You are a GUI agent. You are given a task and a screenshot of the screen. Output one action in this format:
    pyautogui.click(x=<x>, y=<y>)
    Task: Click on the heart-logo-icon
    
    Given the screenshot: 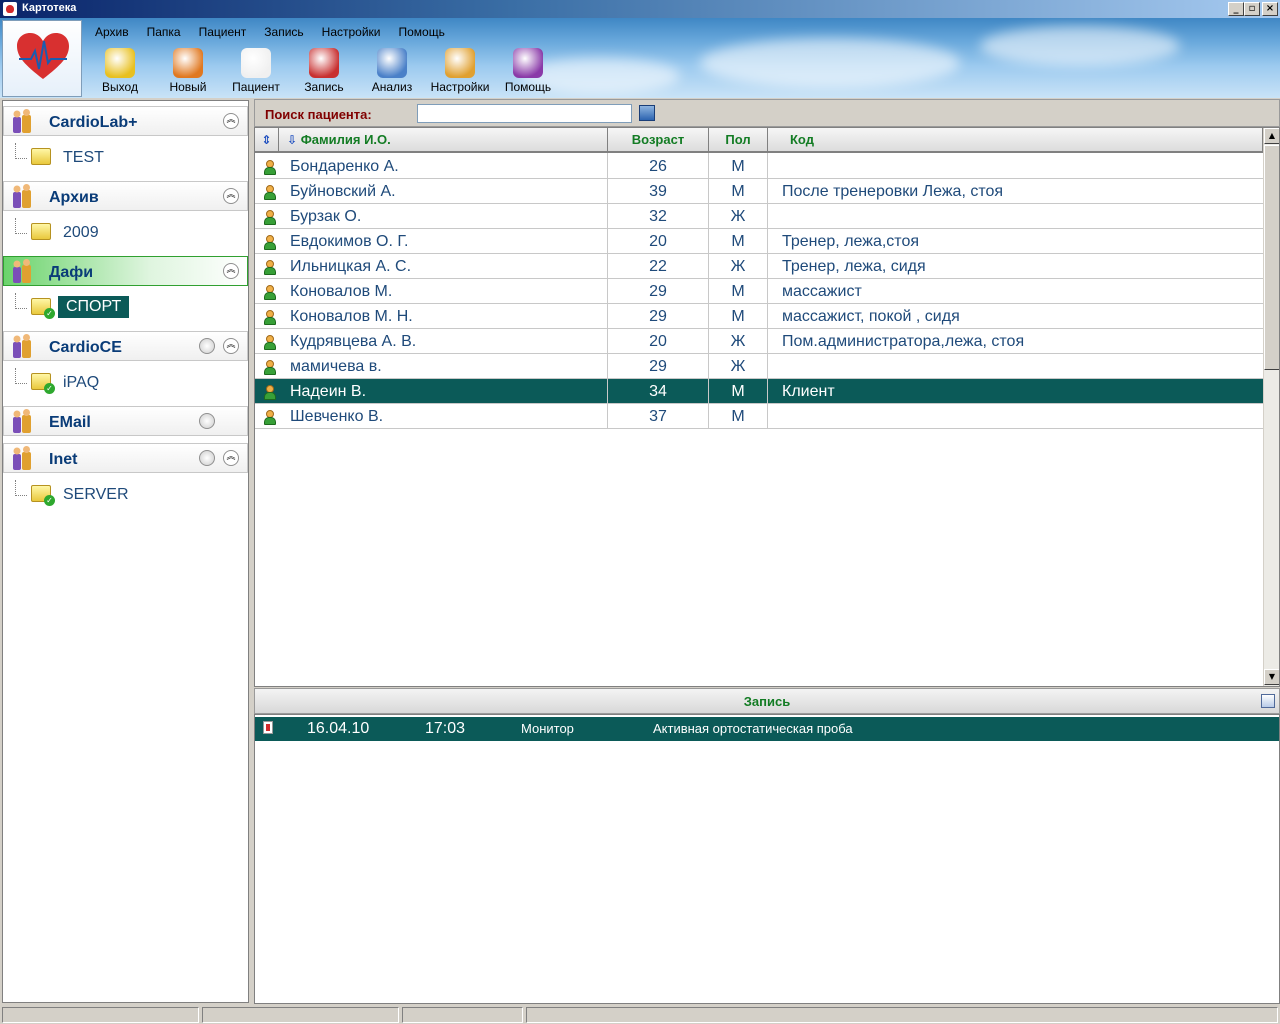 What is the action you would take?
    pyautogui.click(x=43, y=56)
    